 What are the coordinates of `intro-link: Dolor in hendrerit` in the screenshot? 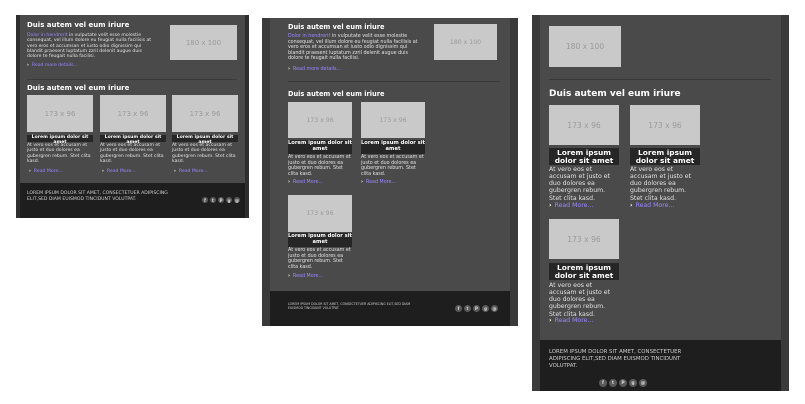 It's located at (309, 36).